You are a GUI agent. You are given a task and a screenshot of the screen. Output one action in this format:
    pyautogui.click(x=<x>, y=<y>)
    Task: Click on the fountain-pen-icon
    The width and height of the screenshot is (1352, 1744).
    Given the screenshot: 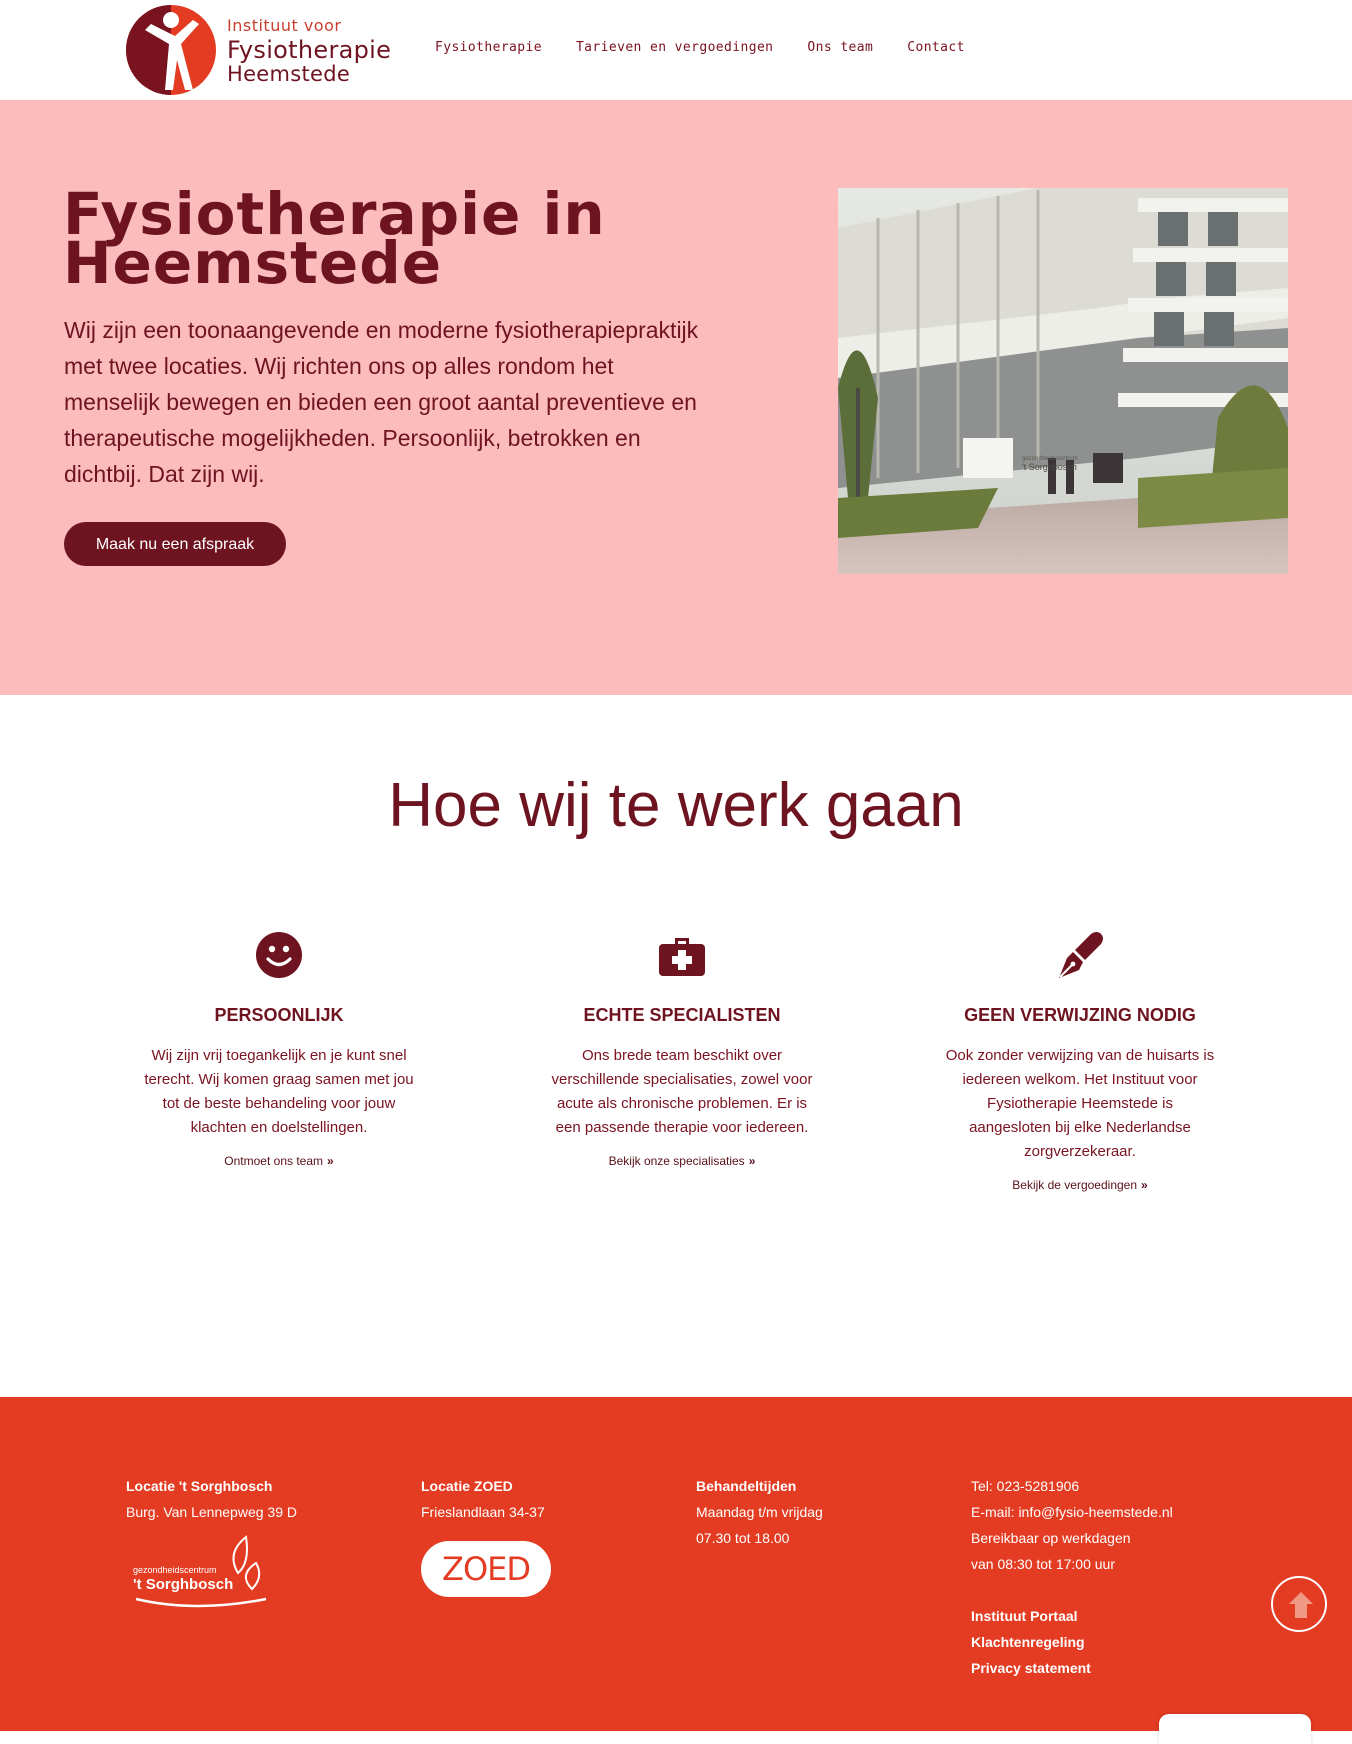 What is the action you would take?
    pyautogui.click(x=1081, y=955)
    